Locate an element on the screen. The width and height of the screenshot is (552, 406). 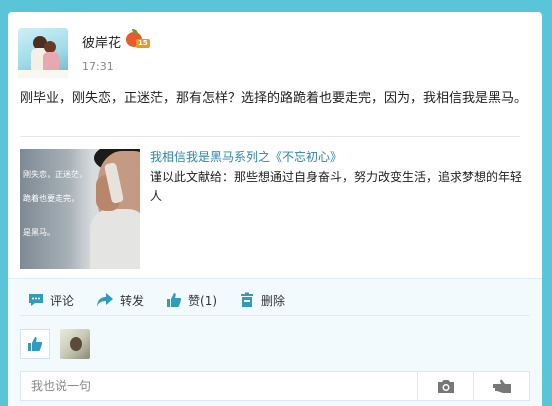
like-label: 赞(1) is located at coordinates (203, 300).